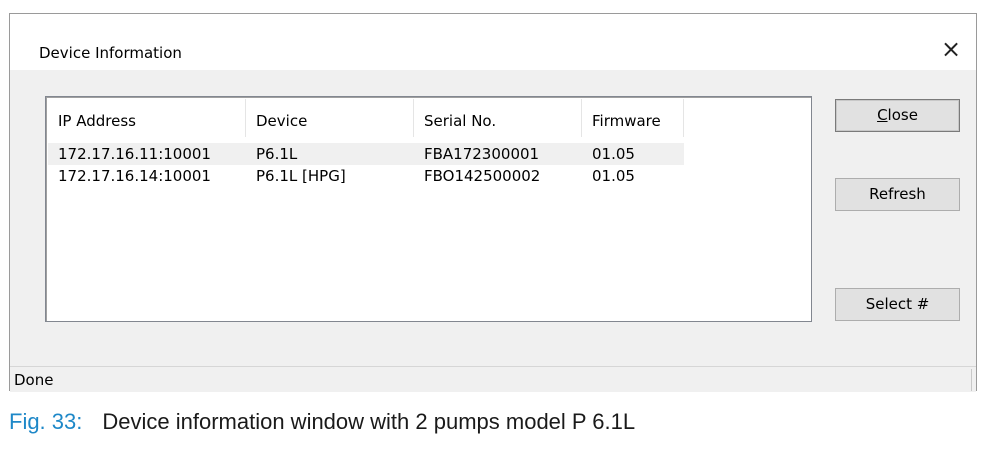  I want to click on list-header: IP Address Device Serial No. Firmware, so click(429, 118).